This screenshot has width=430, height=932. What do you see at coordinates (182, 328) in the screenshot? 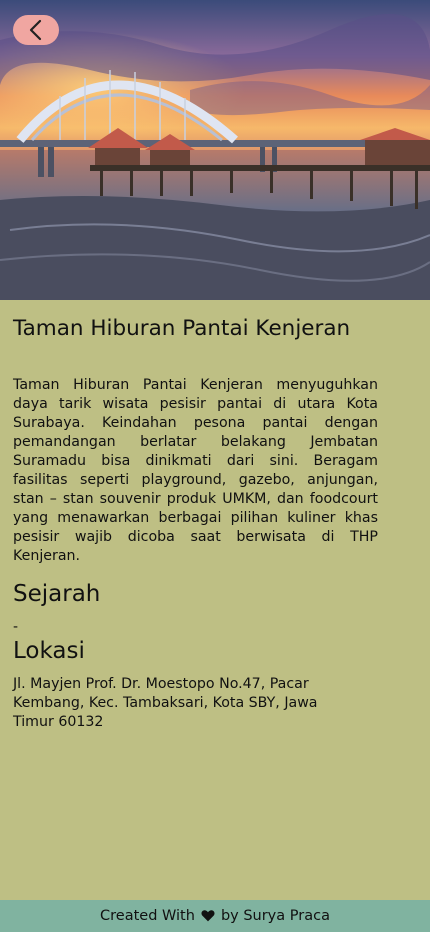
I see `place-title: Taman Hiburan Pantai Kenjeran` at bounding box center [182, 328].